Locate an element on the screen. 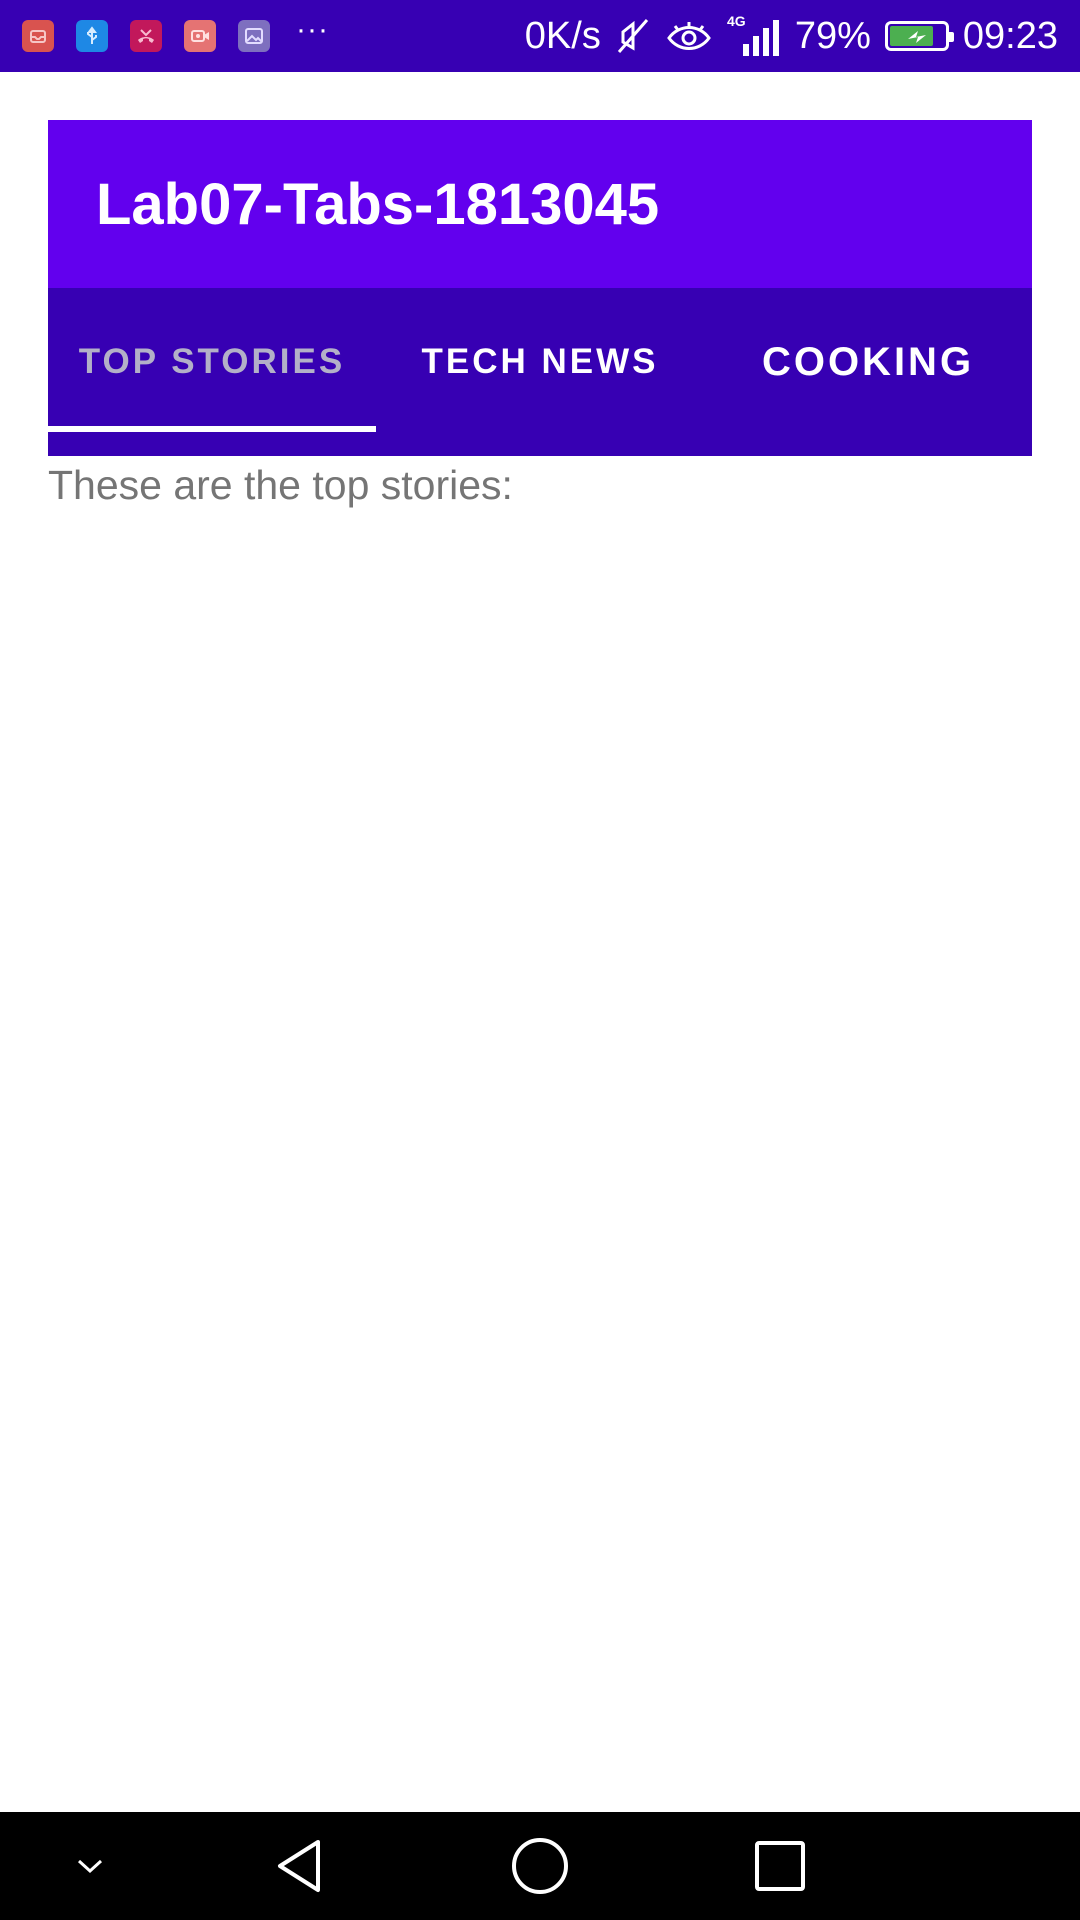 Image resolution: width=1080 pixels, height=1920 pixels. screen-record-icon is located at coordinates (200, 36).